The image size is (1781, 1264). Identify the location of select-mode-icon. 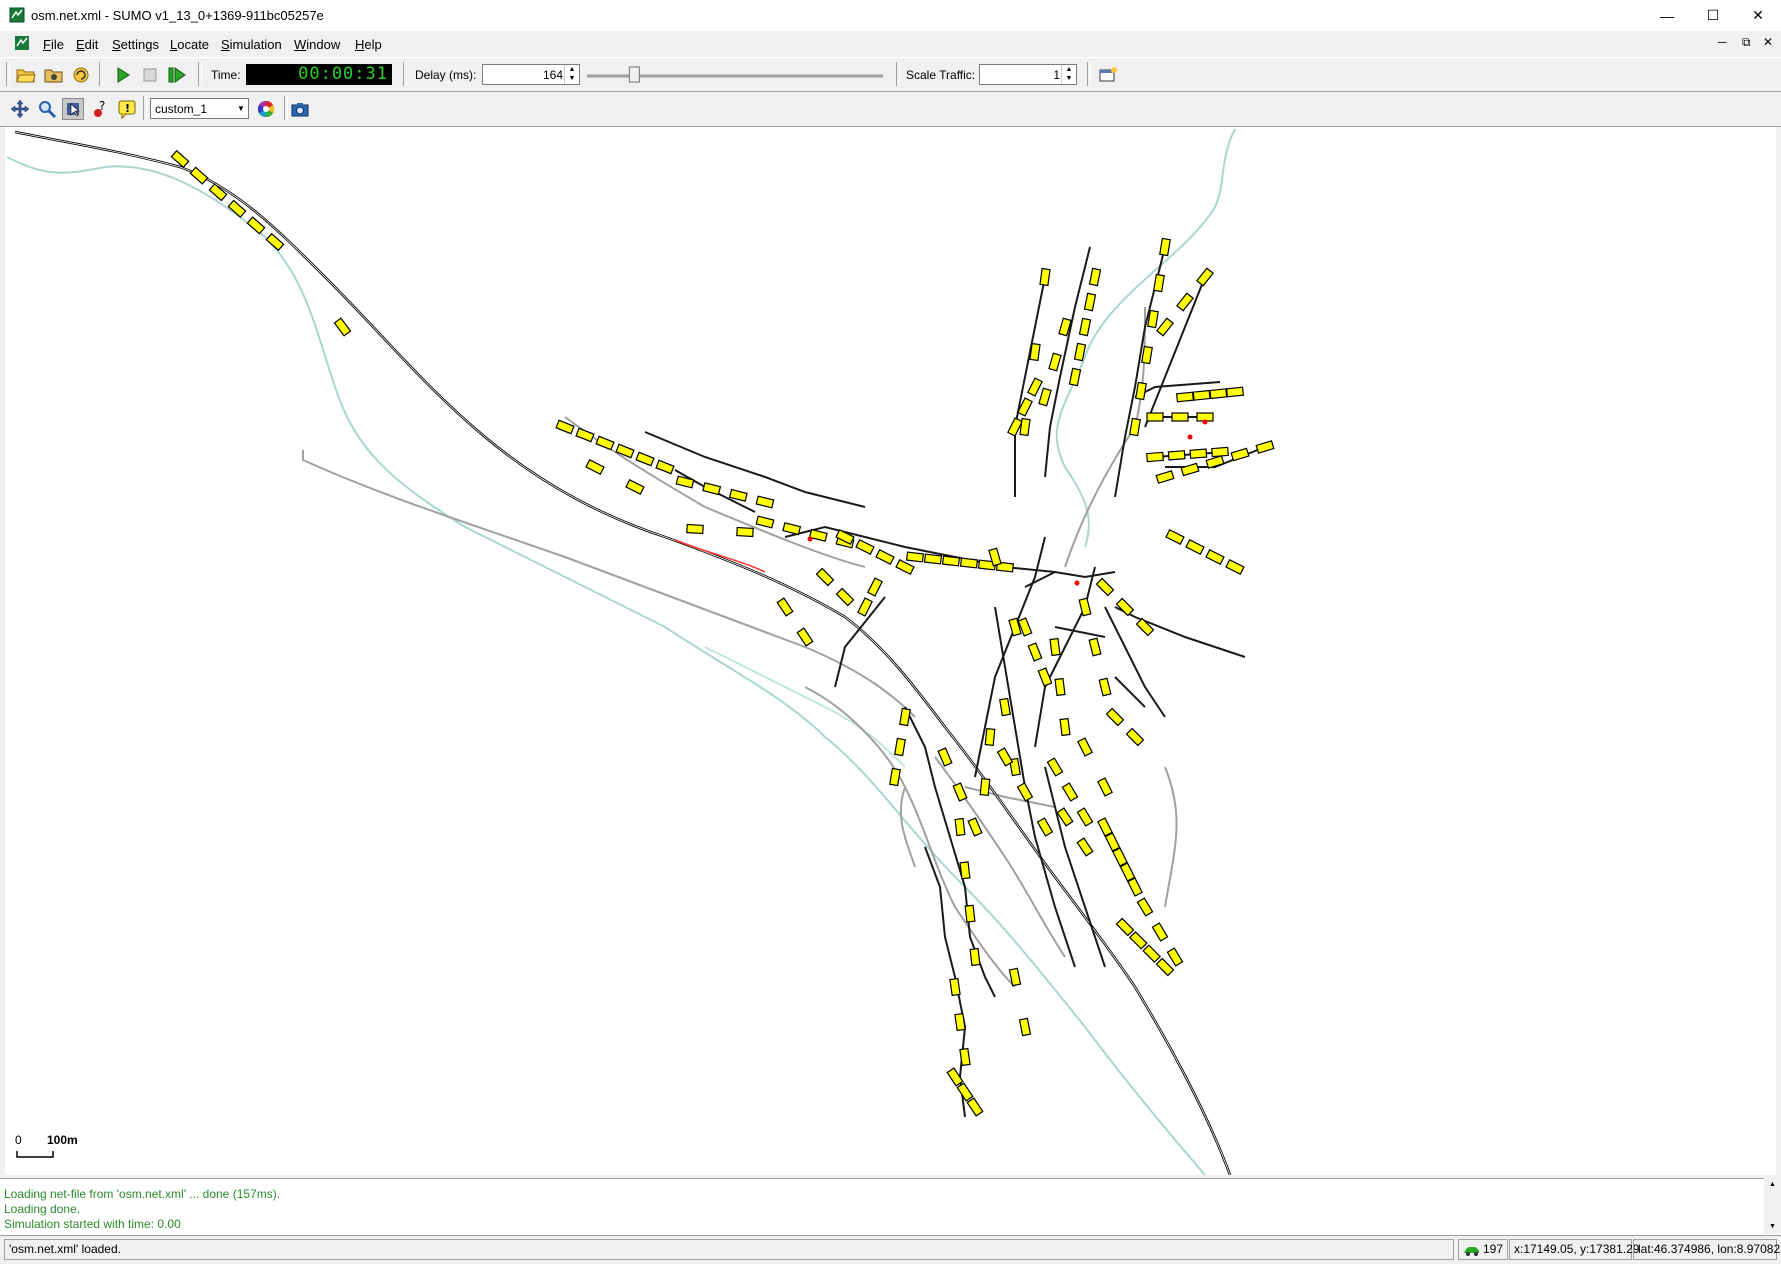
(73, 109).